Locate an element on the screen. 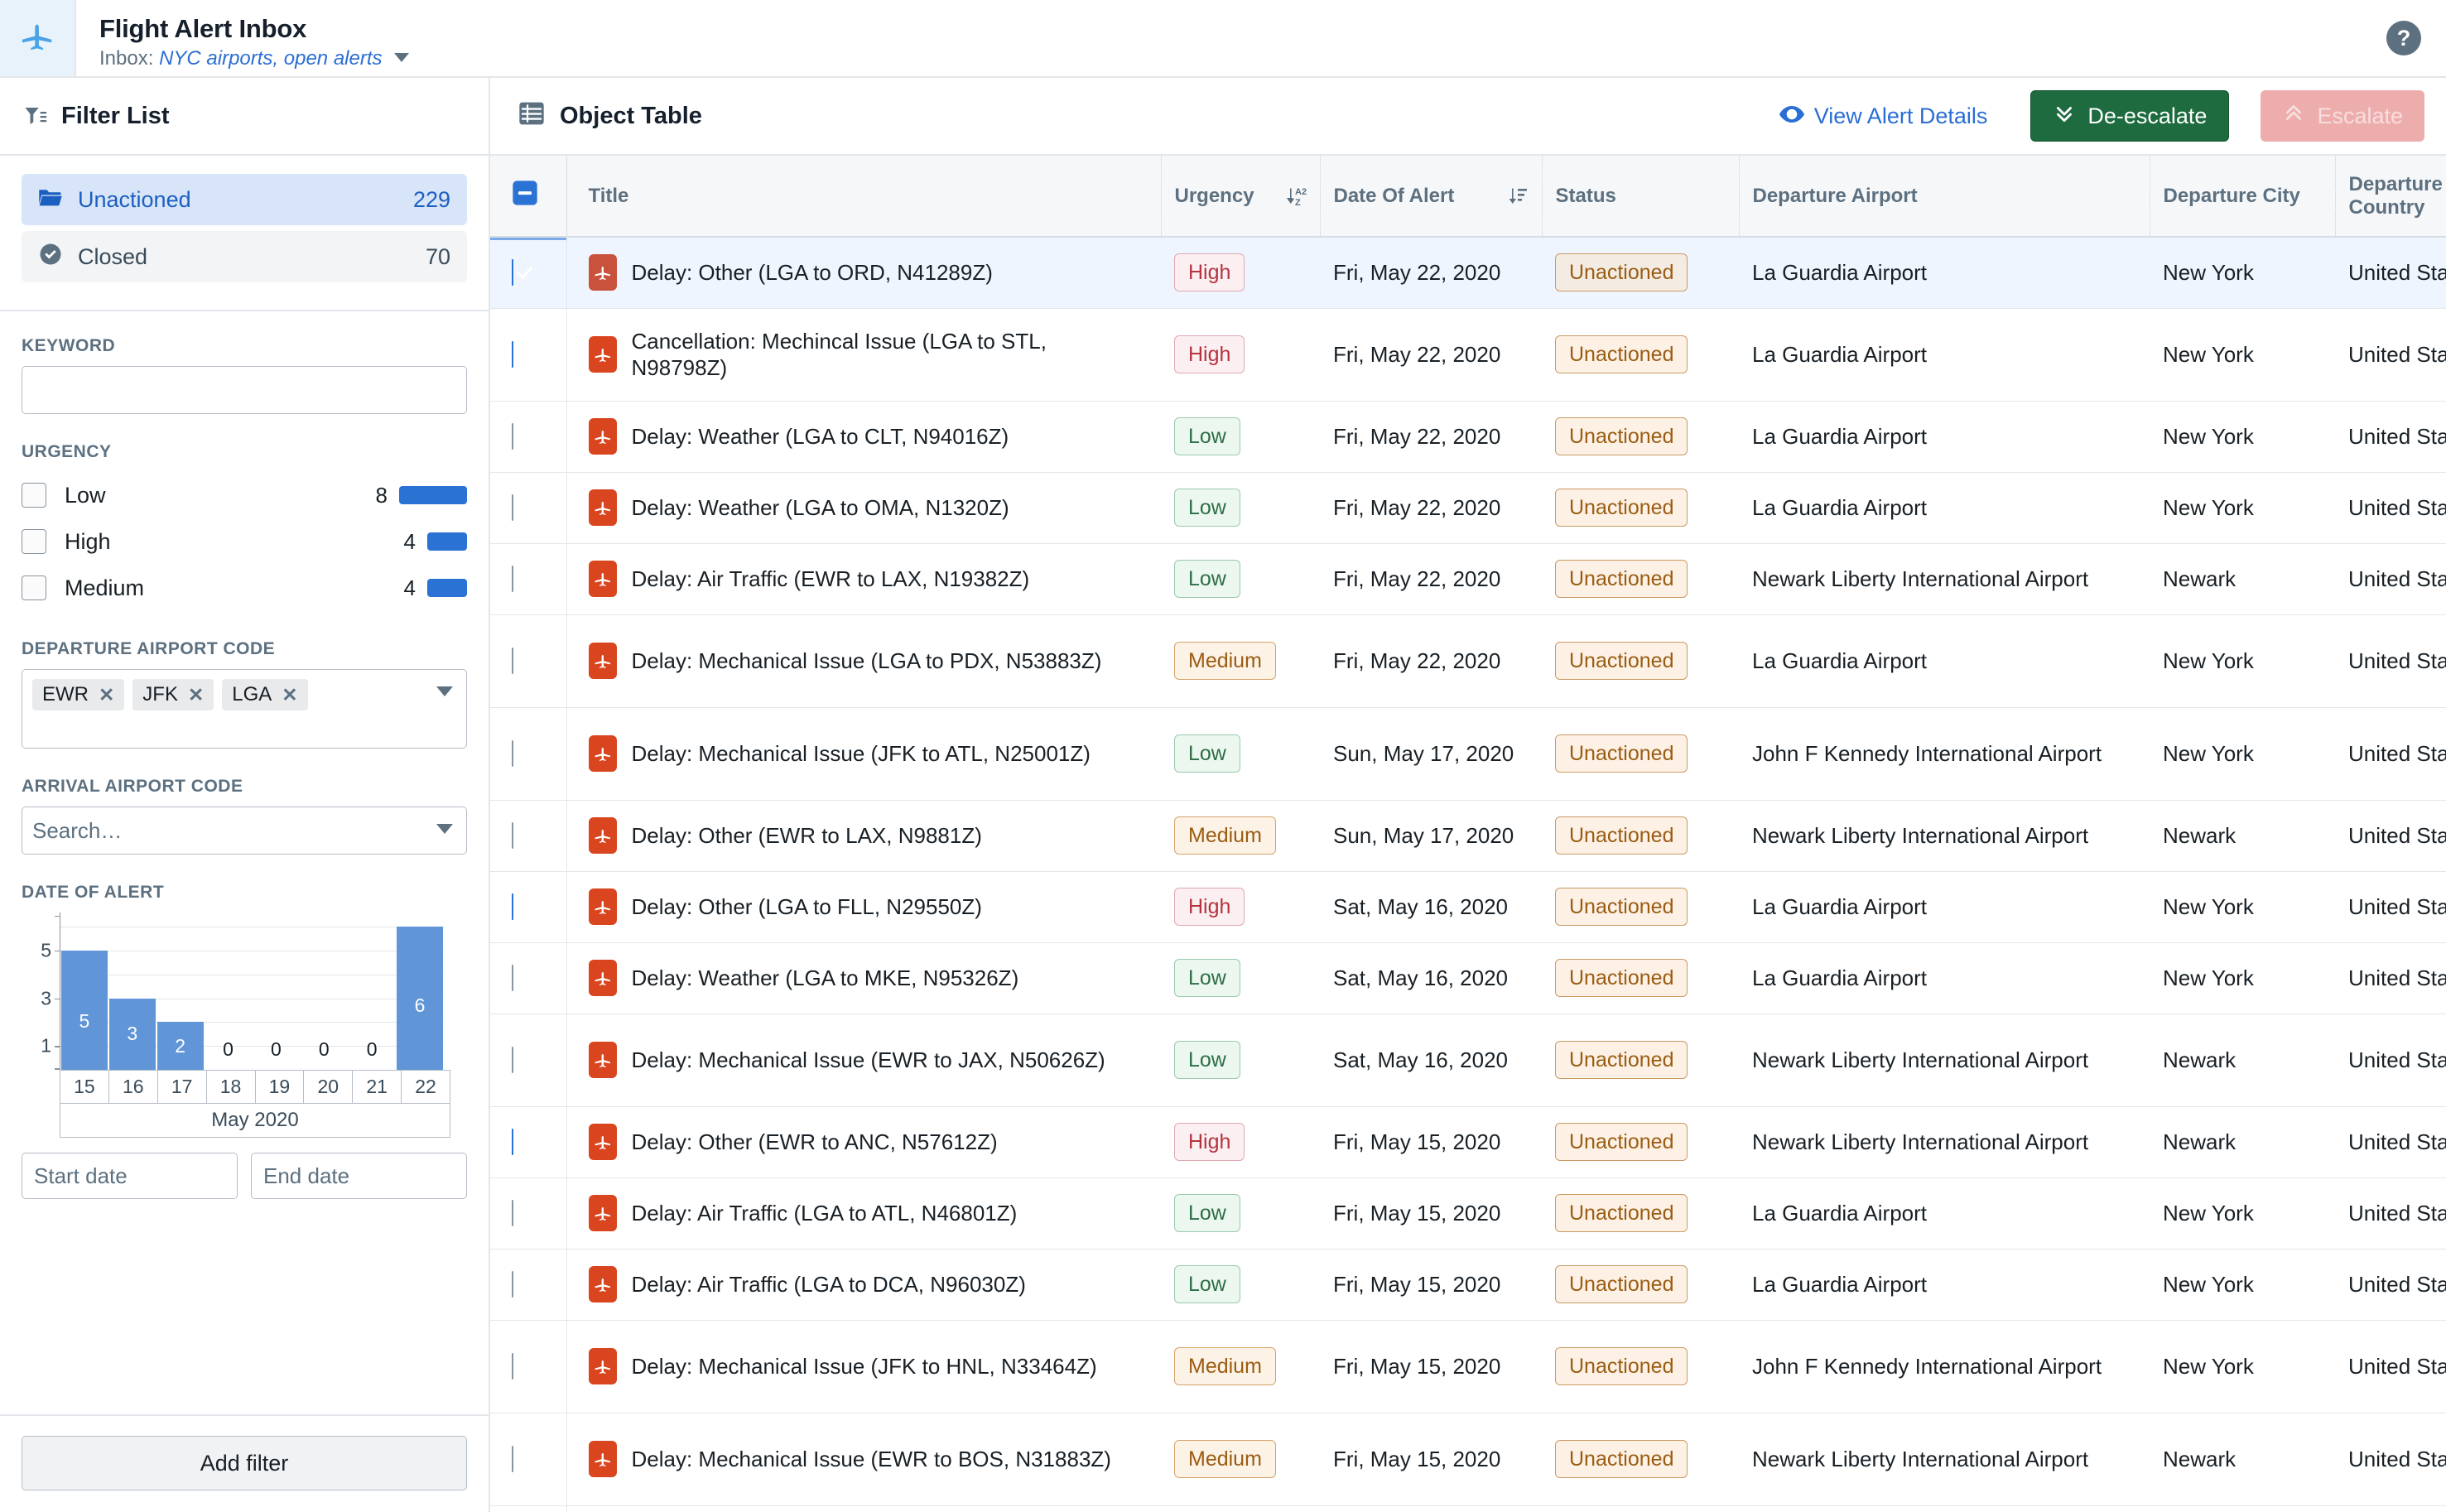  chart-x-axis: 15 16 17 18 19 20 21 22 is located at coordinates (255, 1086).